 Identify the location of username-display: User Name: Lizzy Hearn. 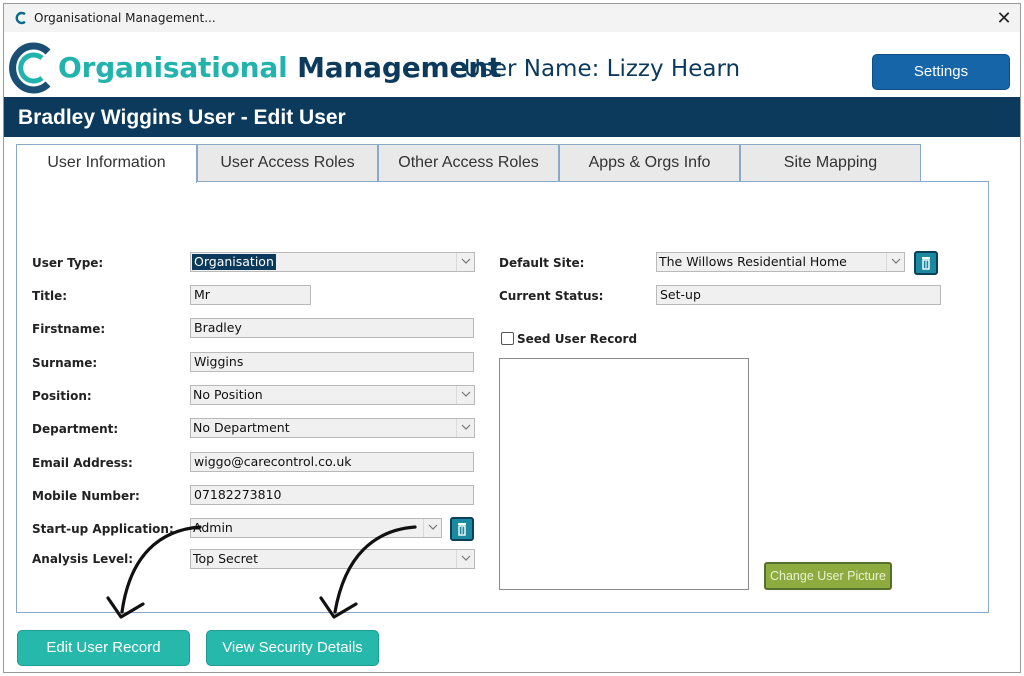
(602, 69).